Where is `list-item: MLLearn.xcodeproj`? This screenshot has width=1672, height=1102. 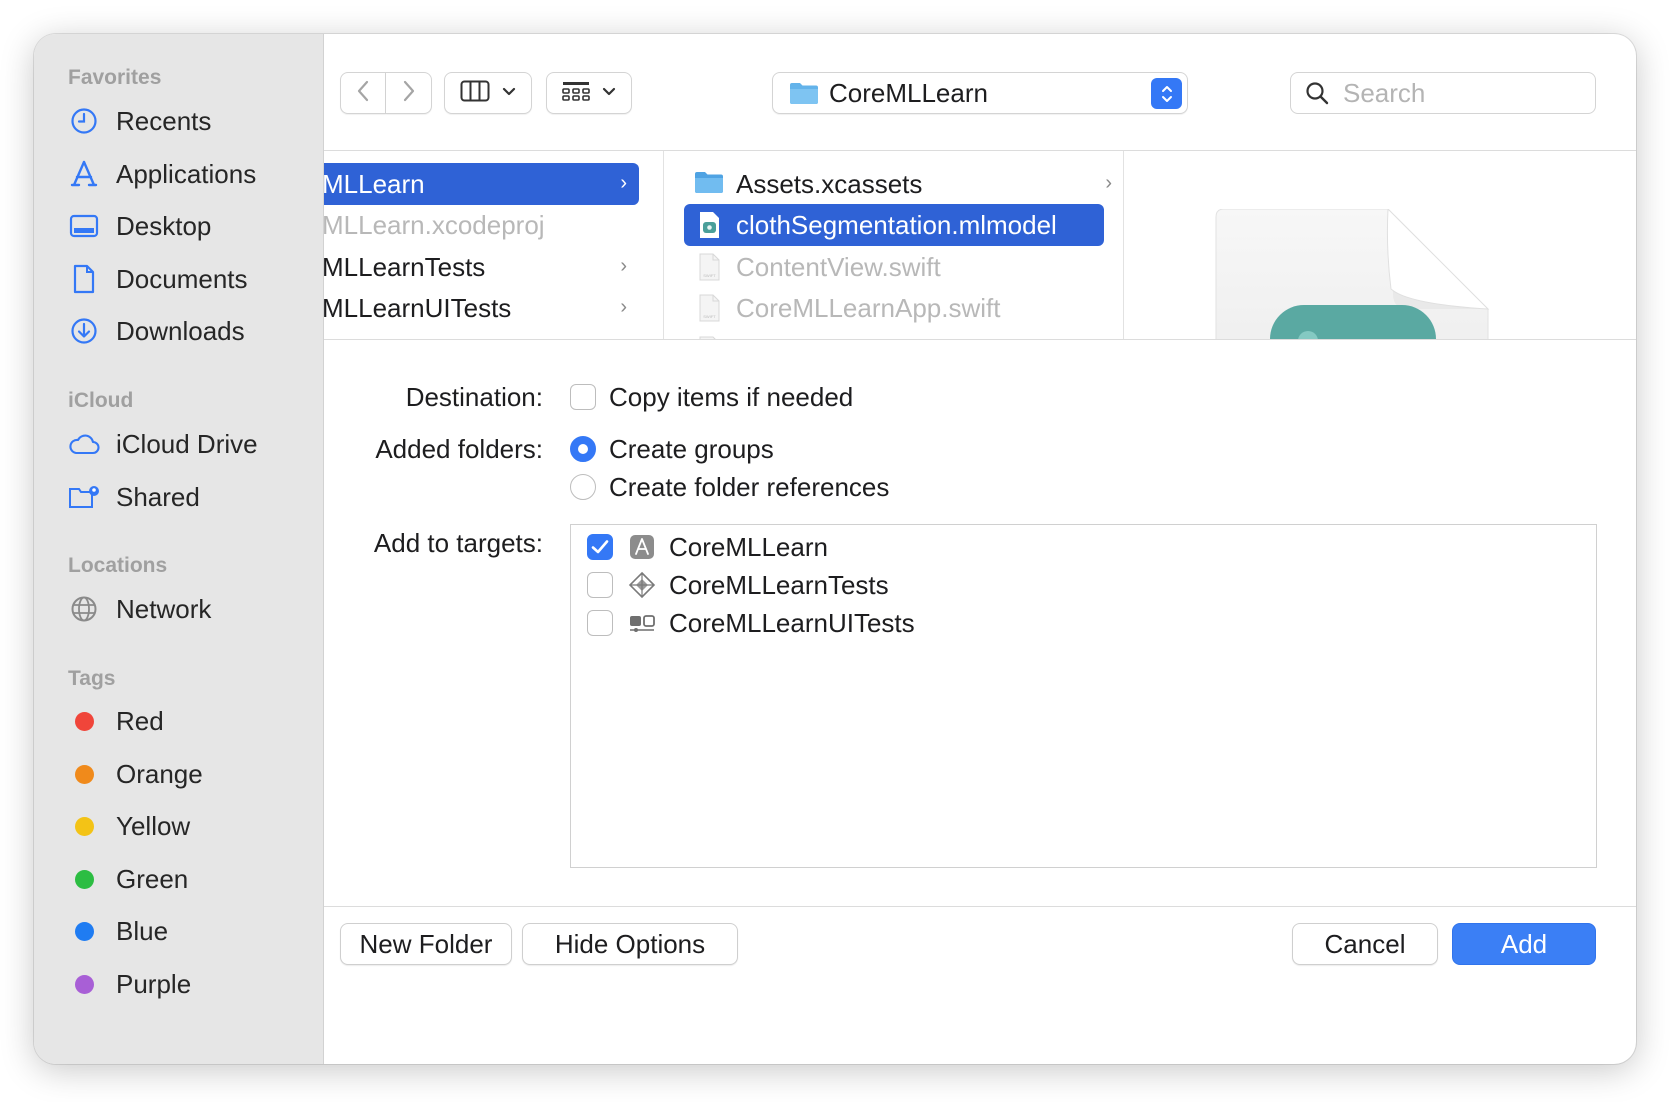 list-item: MLLearn.xcodeproj is located at coordinates (481, 225).